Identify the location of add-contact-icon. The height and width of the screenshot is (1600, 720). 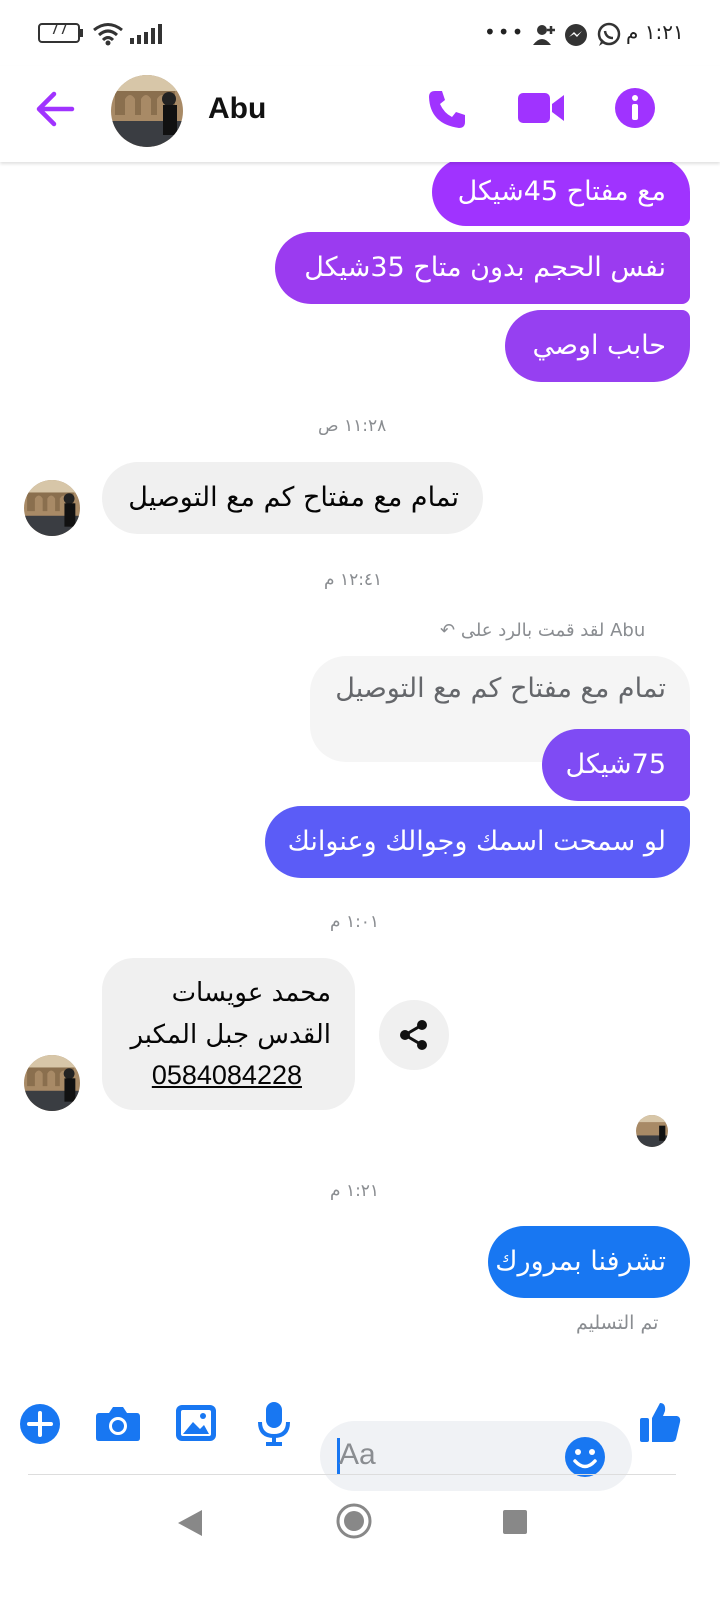
(544, 35).